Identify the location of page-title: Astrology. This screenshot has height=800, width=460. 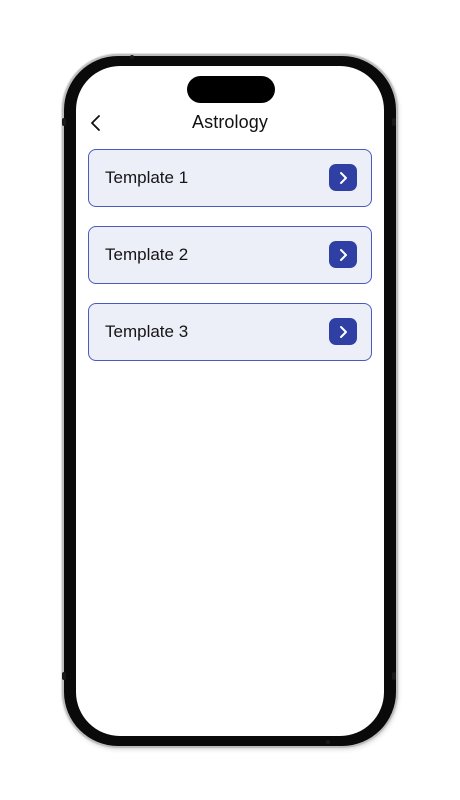
(230, 122).